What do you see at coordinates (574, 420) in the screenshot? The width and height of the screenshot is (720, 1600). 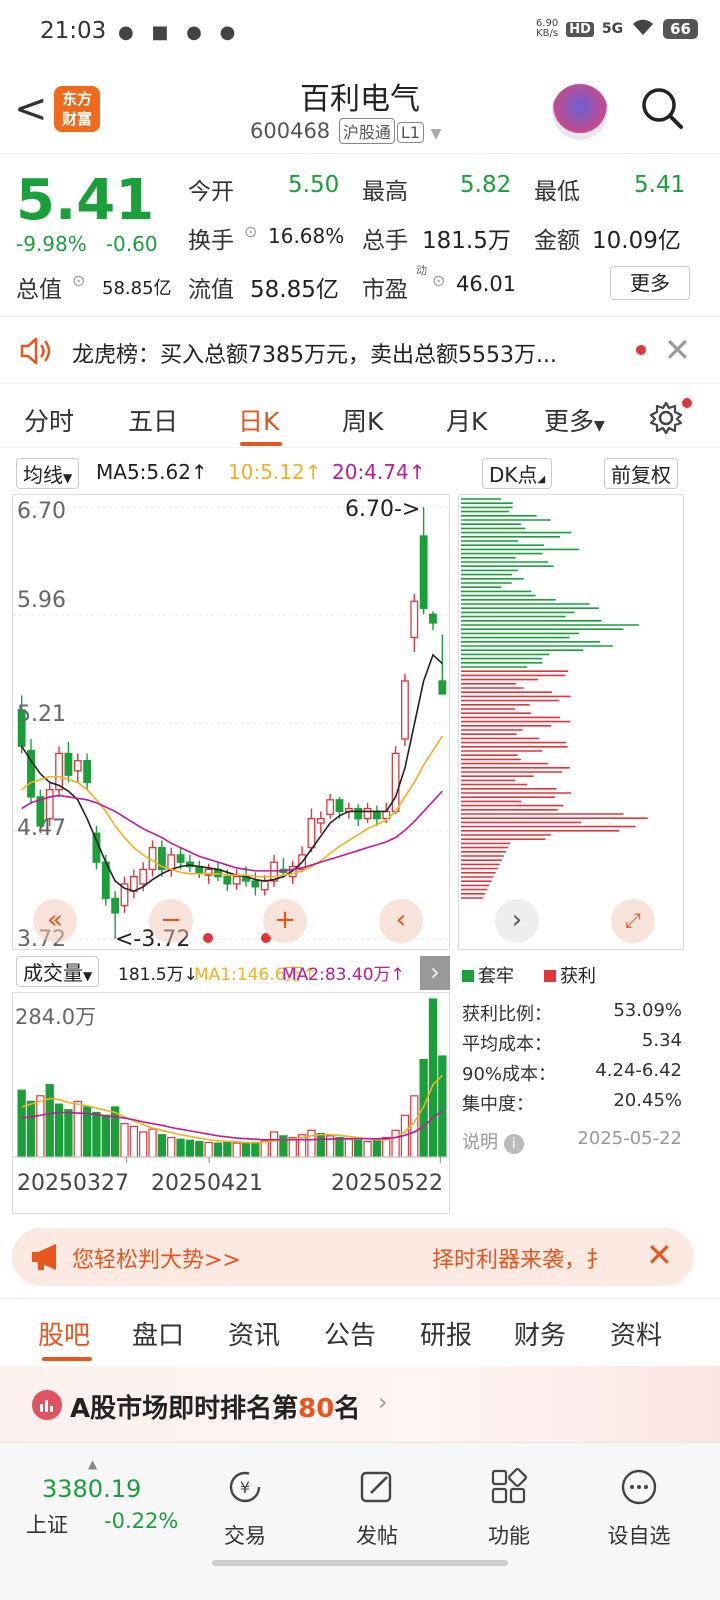 I see `tab-more: 更多▼` at bounding box center [574, 420].